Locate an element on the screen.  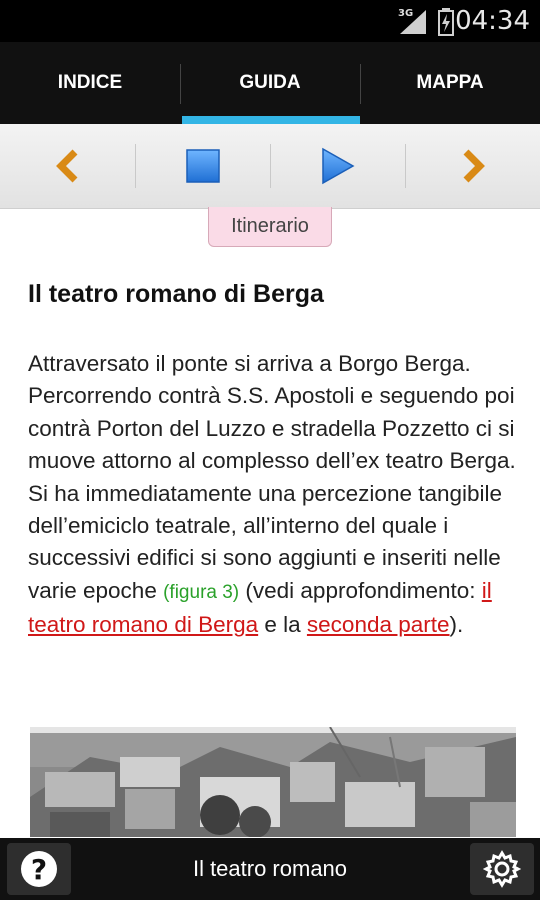
city-aerial-photo is located at coordinates (273, 782).